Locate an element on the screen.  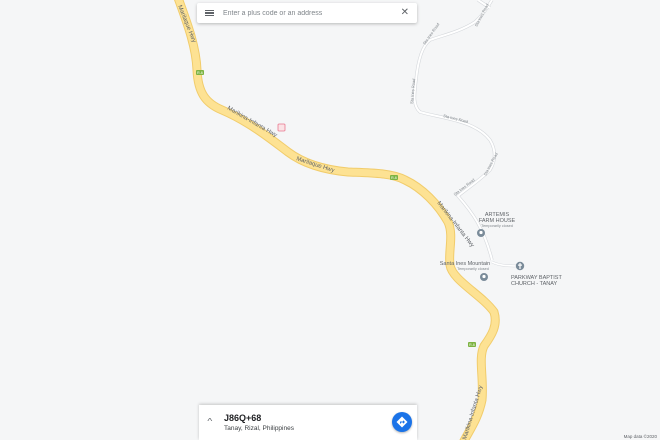
map-attribution: Map data ©2020 is located at coordinates (640, 436).